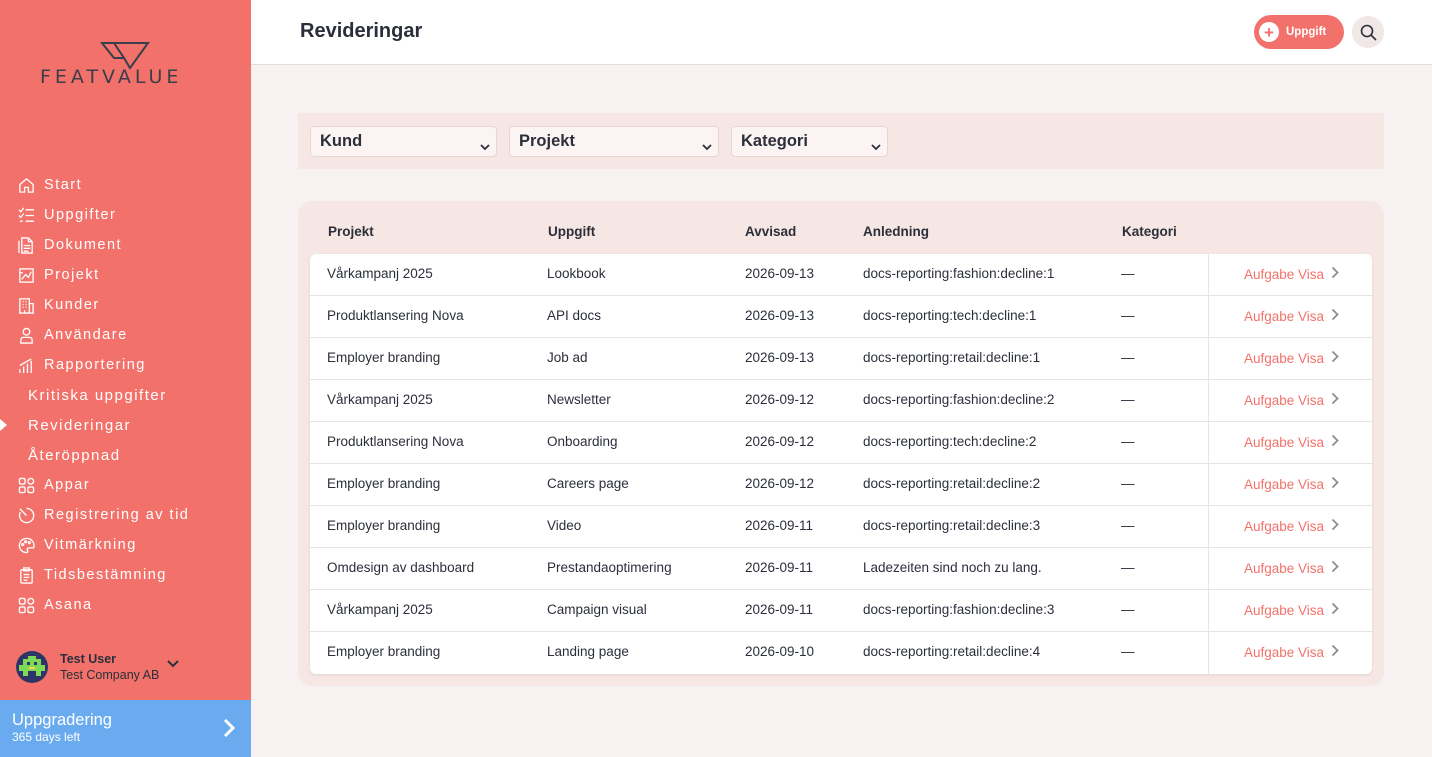 This screenshot has height=757, width=1432. I want to click on sidebar-item-time-registration: Registrering av tid, so click(125, 515).